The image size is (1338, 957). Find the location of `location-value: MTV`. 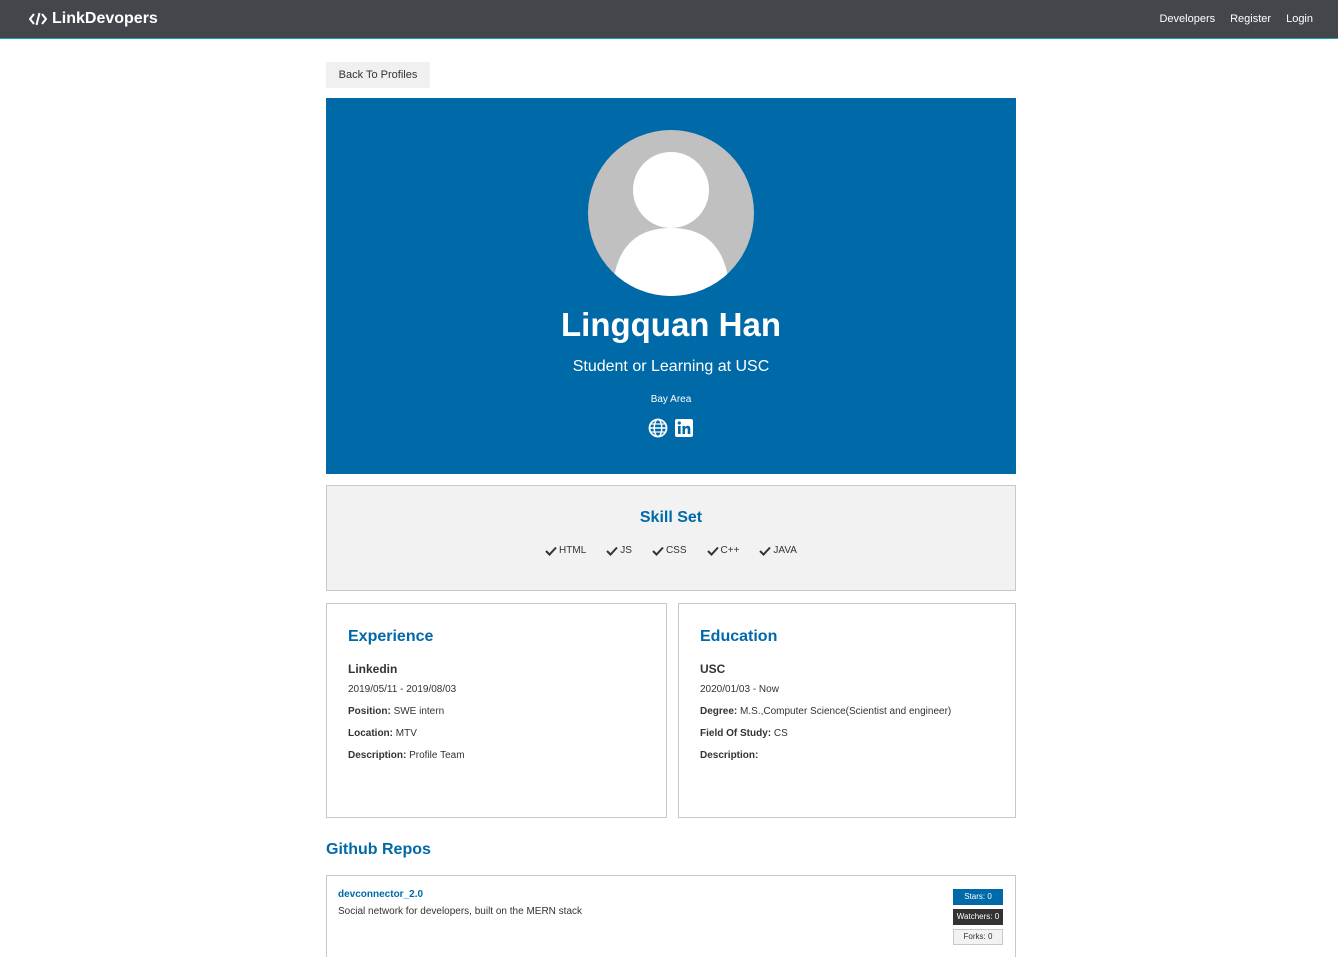

location-value: MTV is located at coordinates (406, 733).